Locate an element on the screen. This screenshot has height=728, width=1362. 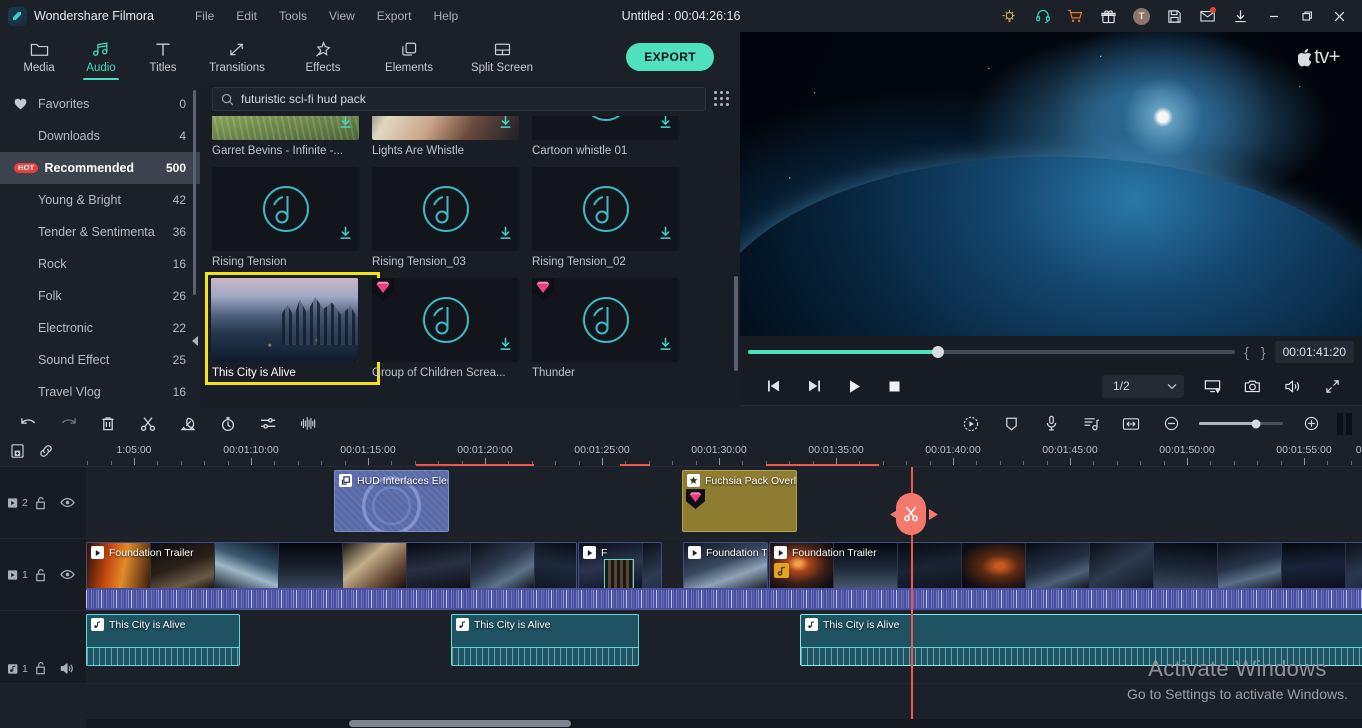
sidebar-item-travel-vlog: Travel Vlog 16 is located at coordinates (100, 392).